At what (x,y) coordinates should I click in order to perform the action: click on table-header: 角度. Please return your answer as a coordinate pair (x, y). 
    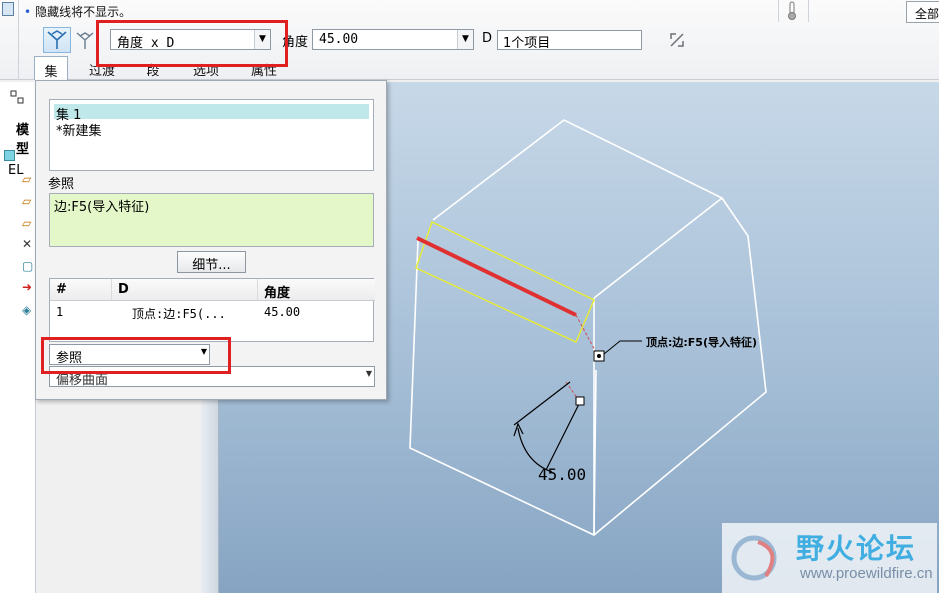
    Looking at the image, I should click on (316, 290).